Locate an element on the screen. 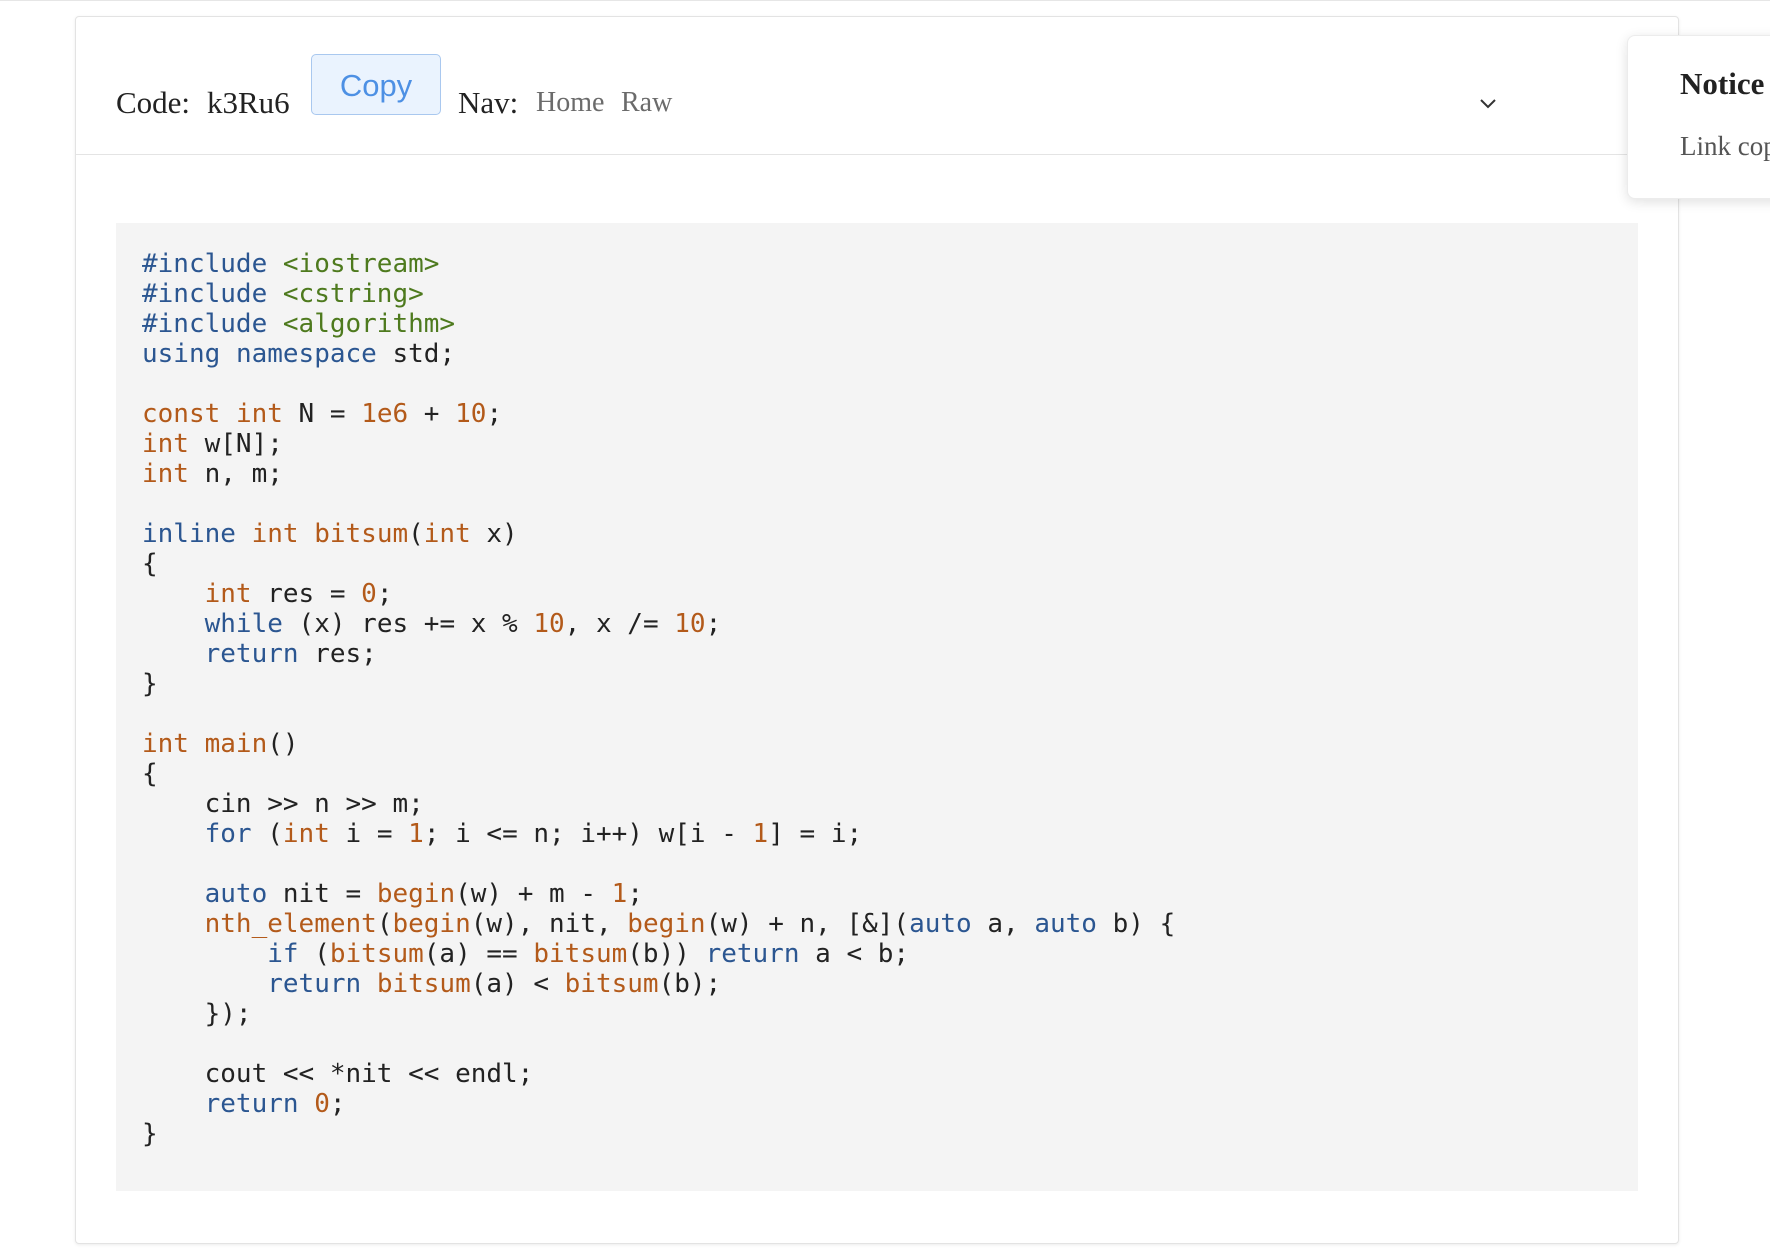  chevron-down-icon is located at coordinates (1488, 103).